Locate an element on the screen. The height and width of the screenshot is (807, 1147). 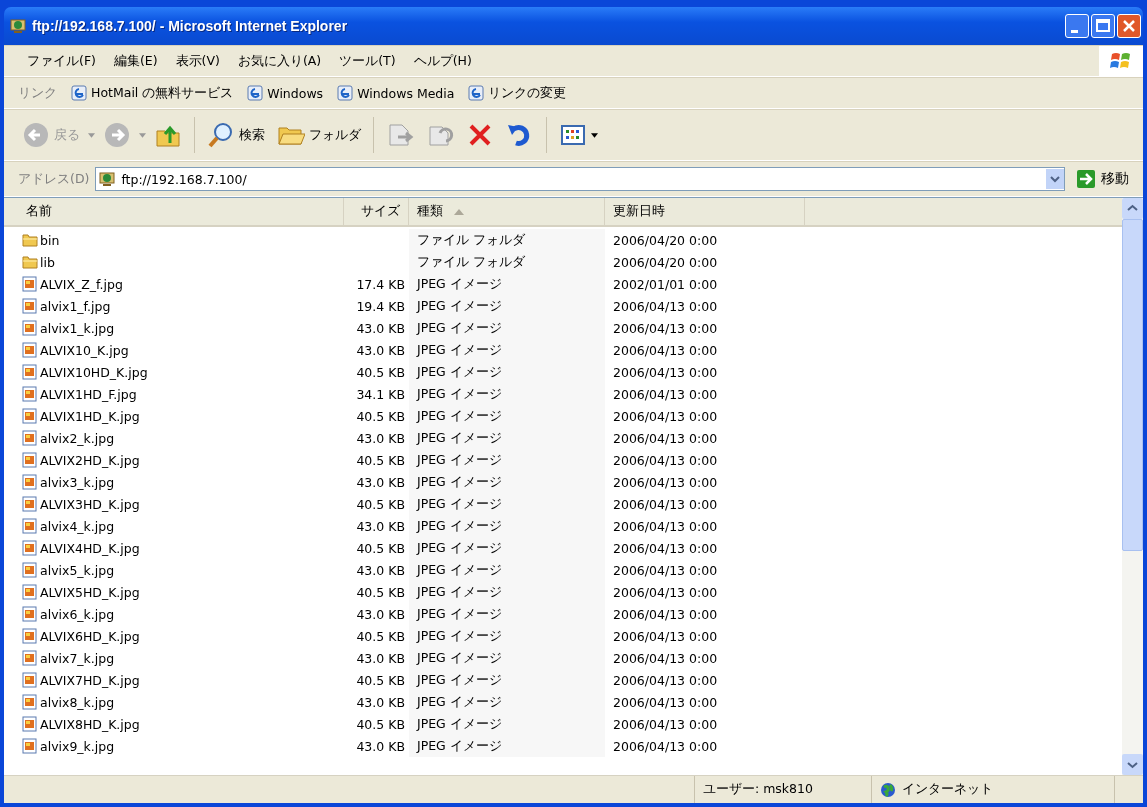
file-name-cell: alvix8_k.jpg is located at coordinates (174, 702).